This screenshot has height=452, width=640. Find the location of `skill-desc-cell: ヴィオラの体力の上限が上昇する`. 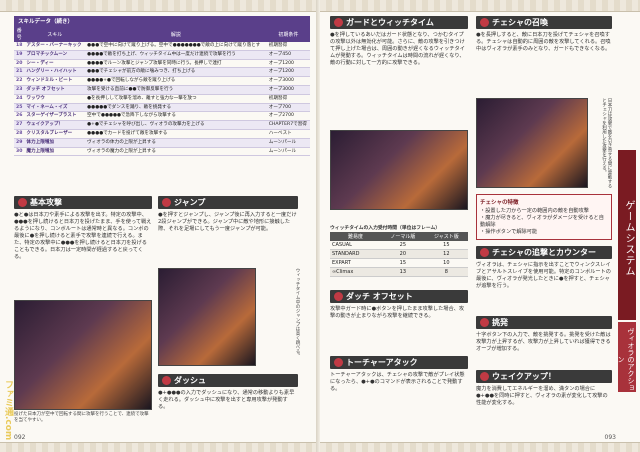

skill-desc-cell: ヴィオラの体力の上限が上昇する is located at coordinates (176, 143).